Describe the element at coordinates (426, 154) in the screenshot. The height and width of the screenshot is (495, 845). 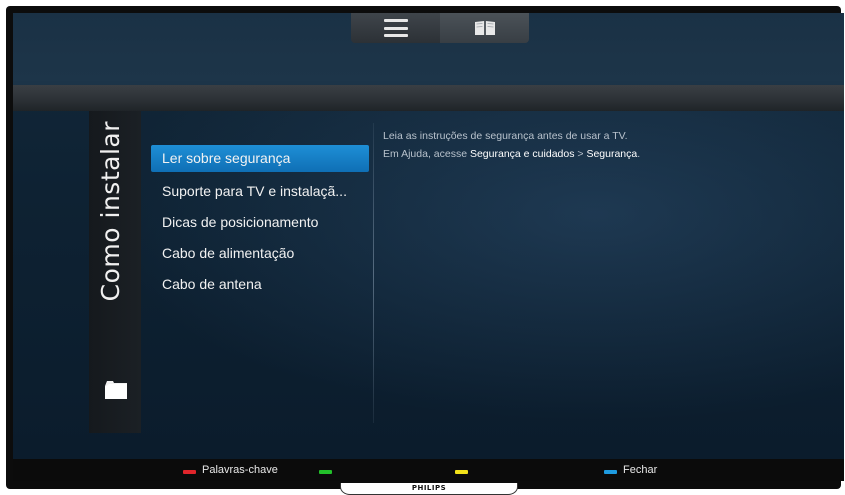
I see `info-line-2-prefix: Em Ajuda, acesse` at that location.